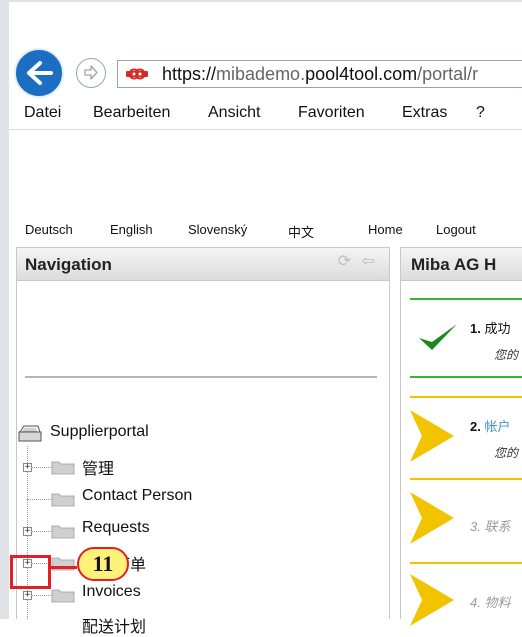 The height and width of the screenshot is (637, 522). What do you see at coordinates (116, 528) in the screenshot?
I see `tree-item-requests: Requests` at bounding box center [116, 528].